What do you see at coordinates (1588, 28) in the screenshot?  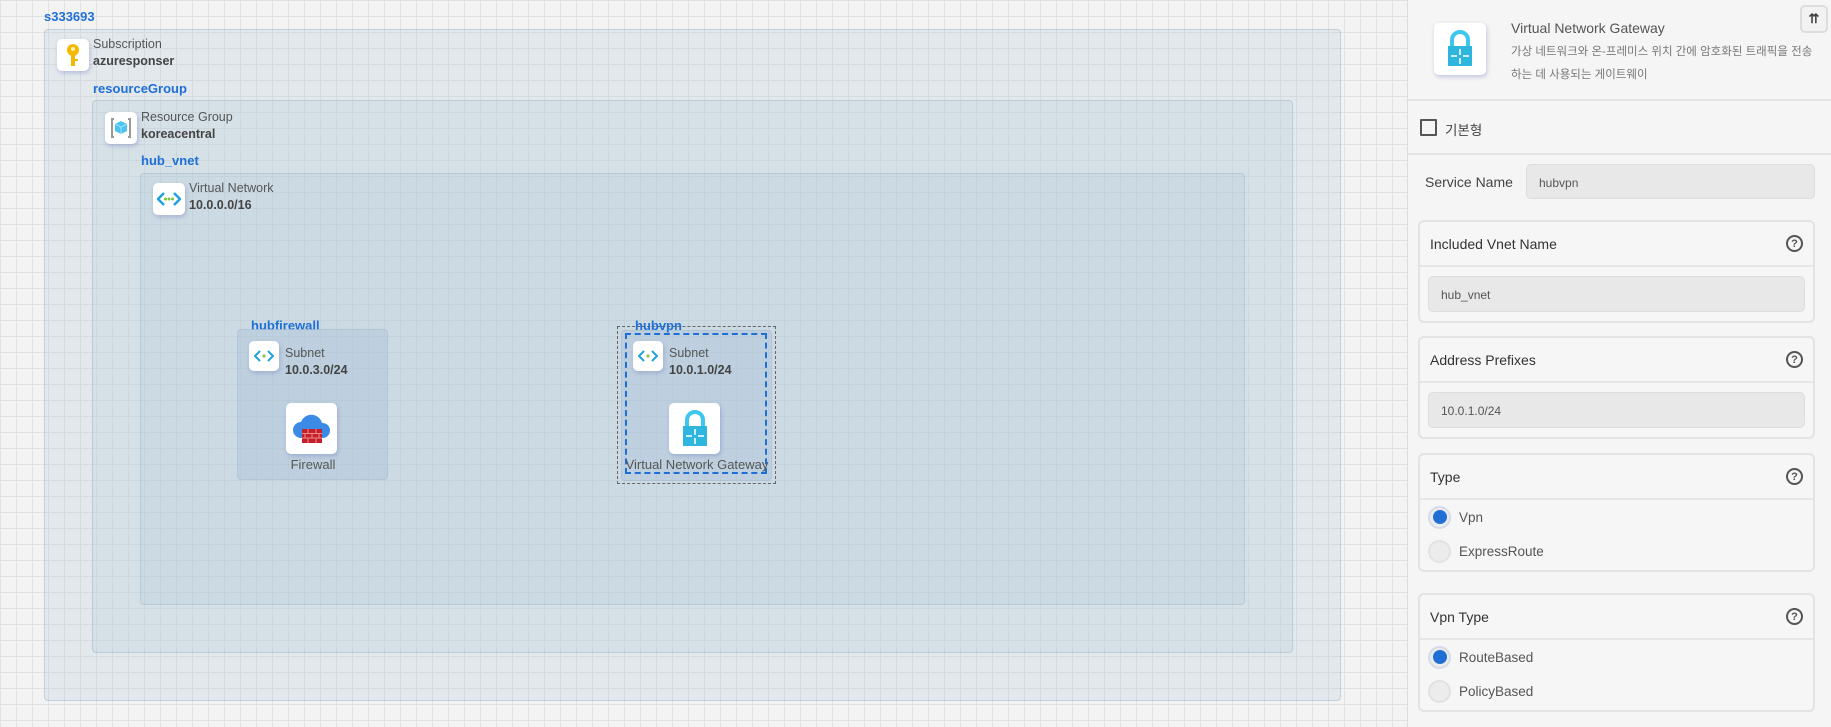 I see `panel-title: Virtual Network Gateway` at bounding box center [1588, 28].